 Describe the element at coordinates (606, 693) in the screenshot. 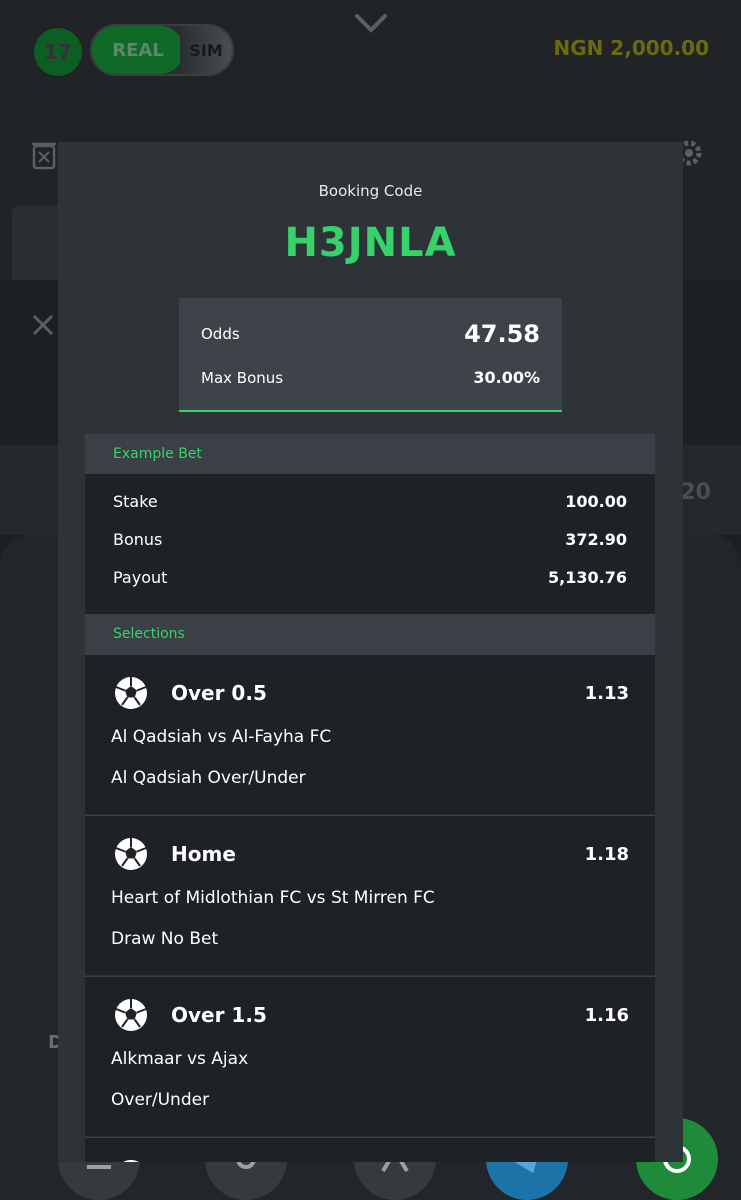

I see `selection-odds: 1.13` at that location.